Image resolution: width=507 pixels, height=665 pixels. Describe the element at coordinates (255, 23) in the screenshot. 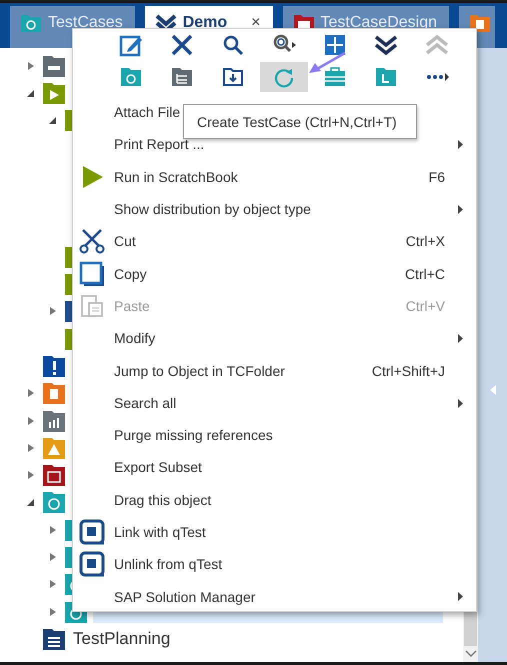

I see `close-icon: ×` at that location.